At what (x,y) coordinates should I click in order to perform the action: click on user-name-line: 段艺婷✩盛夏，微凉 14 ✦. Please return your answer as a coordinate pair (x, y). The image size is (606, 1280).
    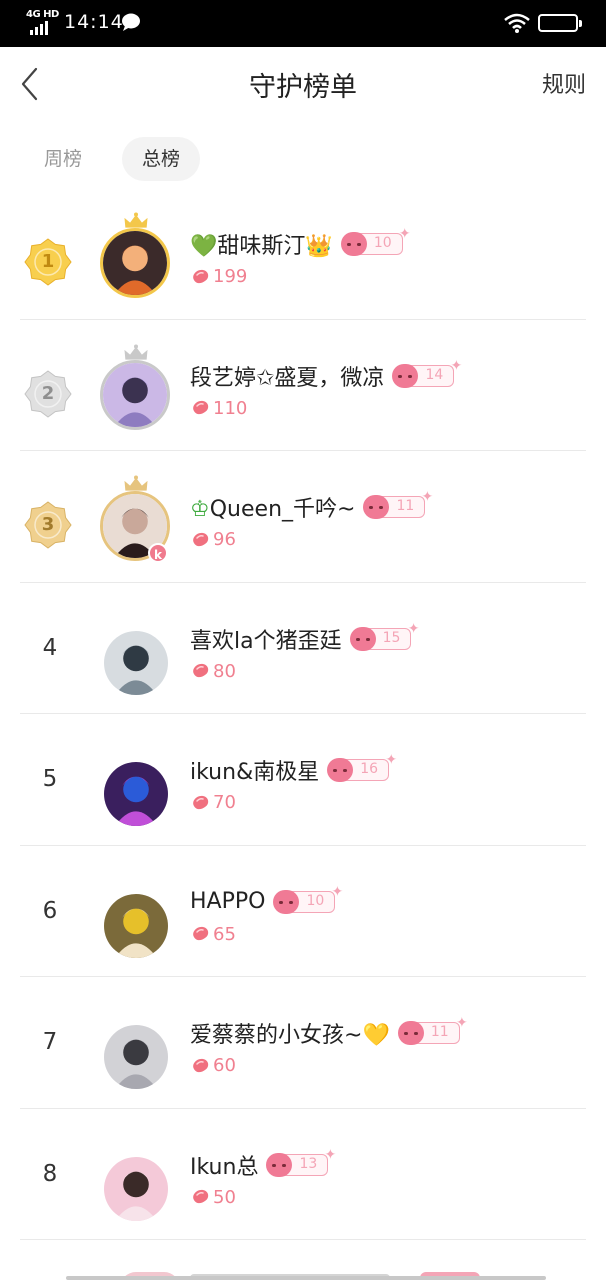
    Looking at the image, I should click on (326, 375).